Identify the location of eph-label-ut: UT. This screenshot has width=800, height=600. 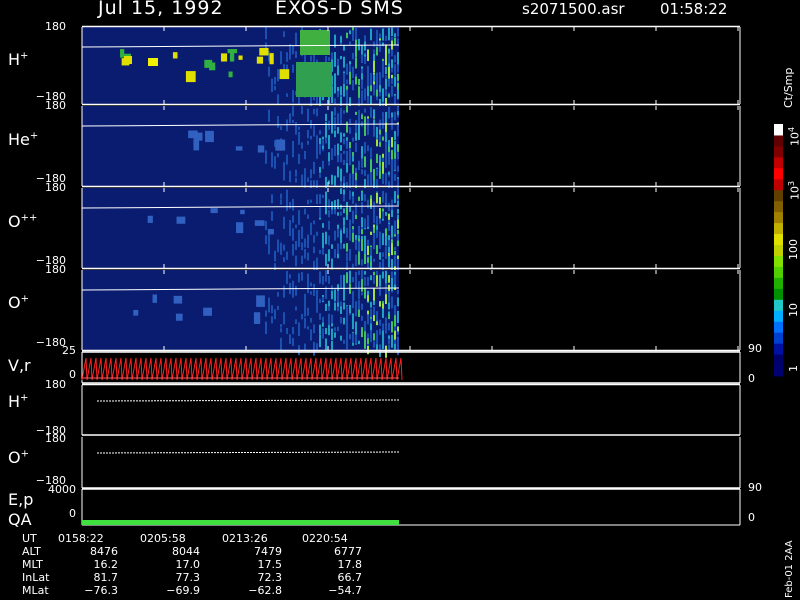
(29, 538).